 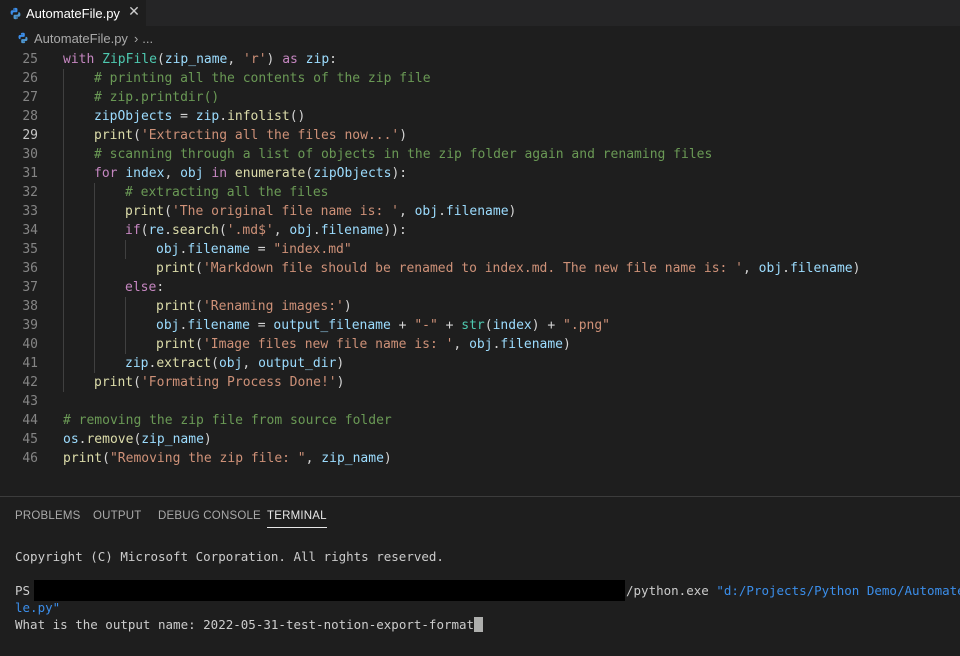 I want to click on code-token: for, so click(x=110, y=173).